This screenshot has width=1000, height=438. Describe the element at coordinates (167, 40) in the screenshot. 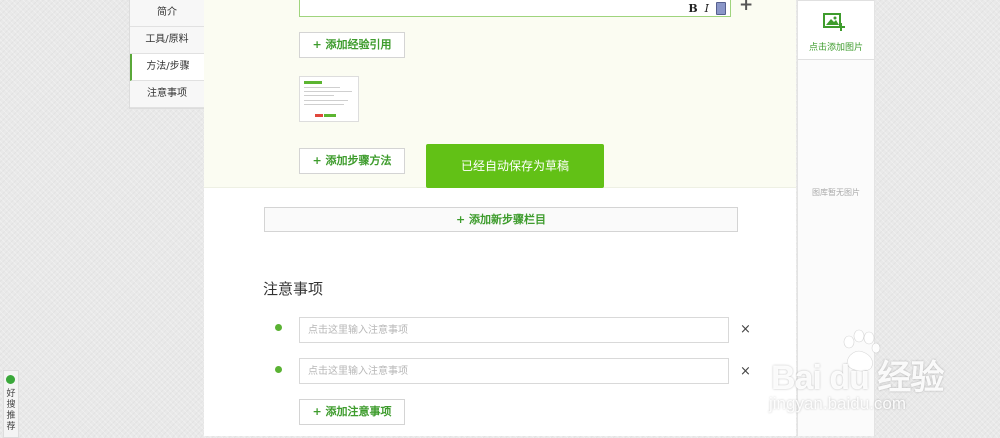

I see `nav-item-tools-materials: 工具/原料` at that location.